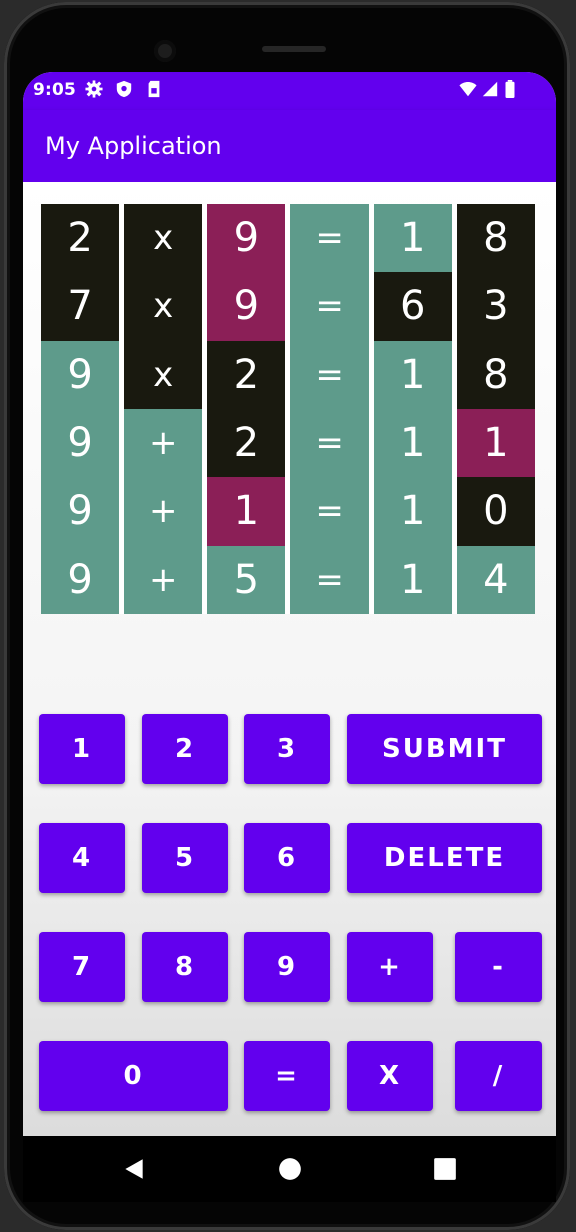 This screenshot has width=576, height=1232. What do you see at coordinates (94, 89) in the screenshot?
I see `settings-icon` at bounding box center [94, 89].